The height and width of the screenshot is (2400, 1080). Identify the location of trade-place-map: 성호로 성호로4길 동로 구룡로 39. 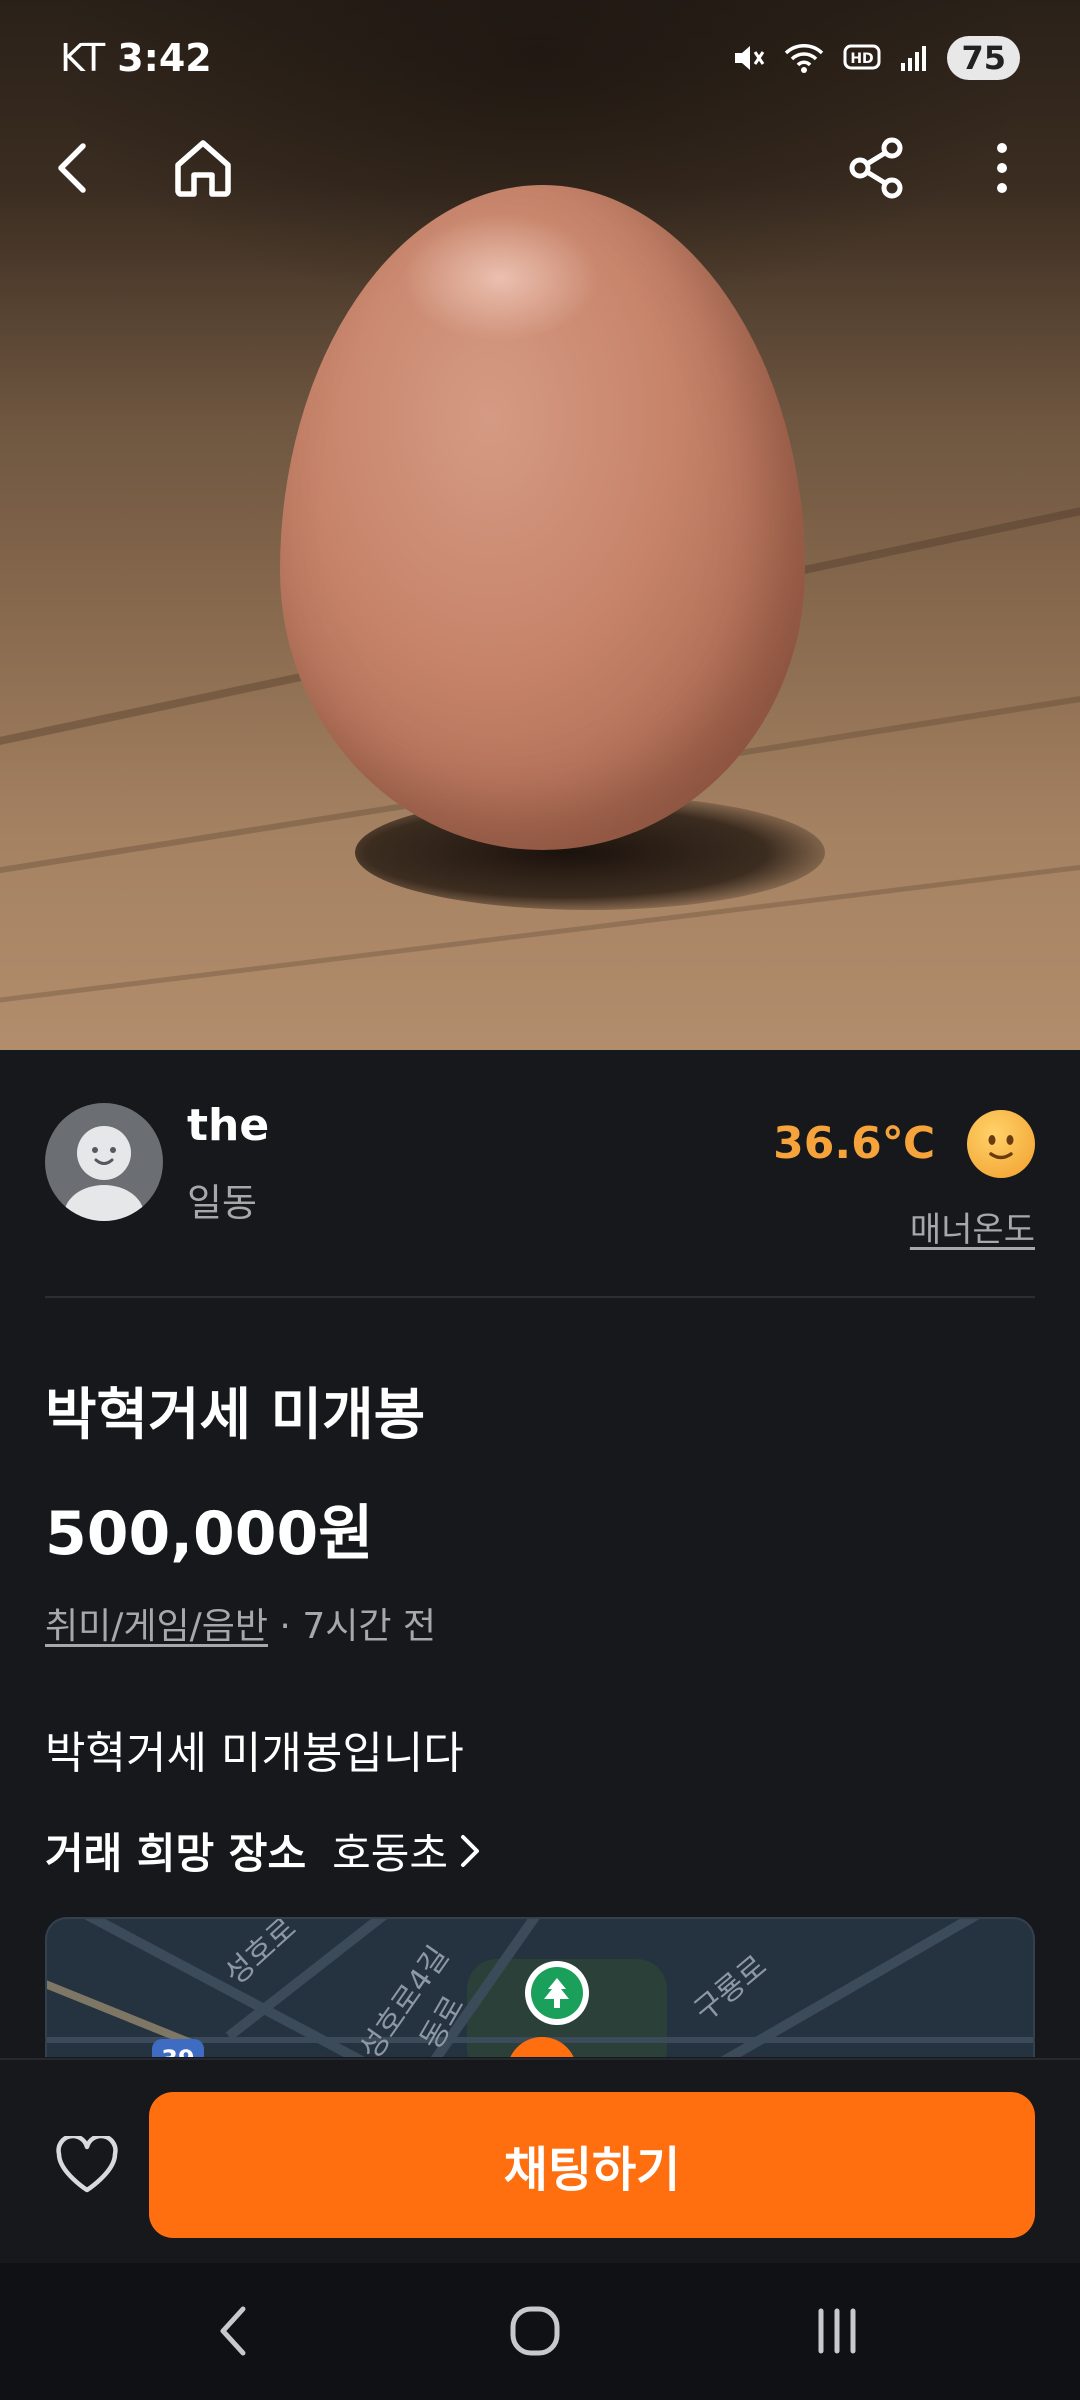
(540, 1987).